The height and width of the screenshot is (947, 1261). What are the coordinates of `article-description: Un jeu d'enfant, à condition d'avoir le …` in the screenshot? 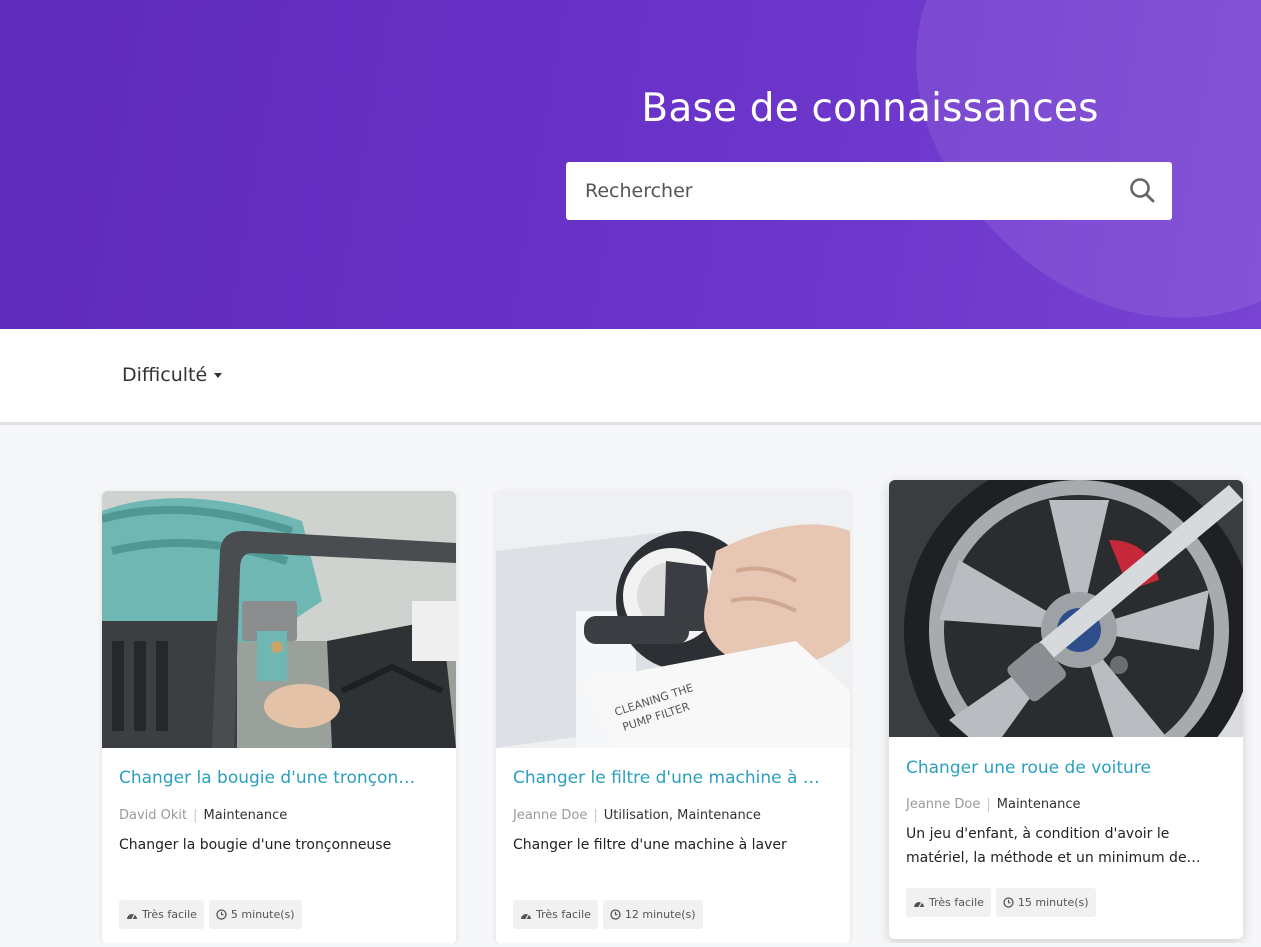 It's located at (1053, 846).